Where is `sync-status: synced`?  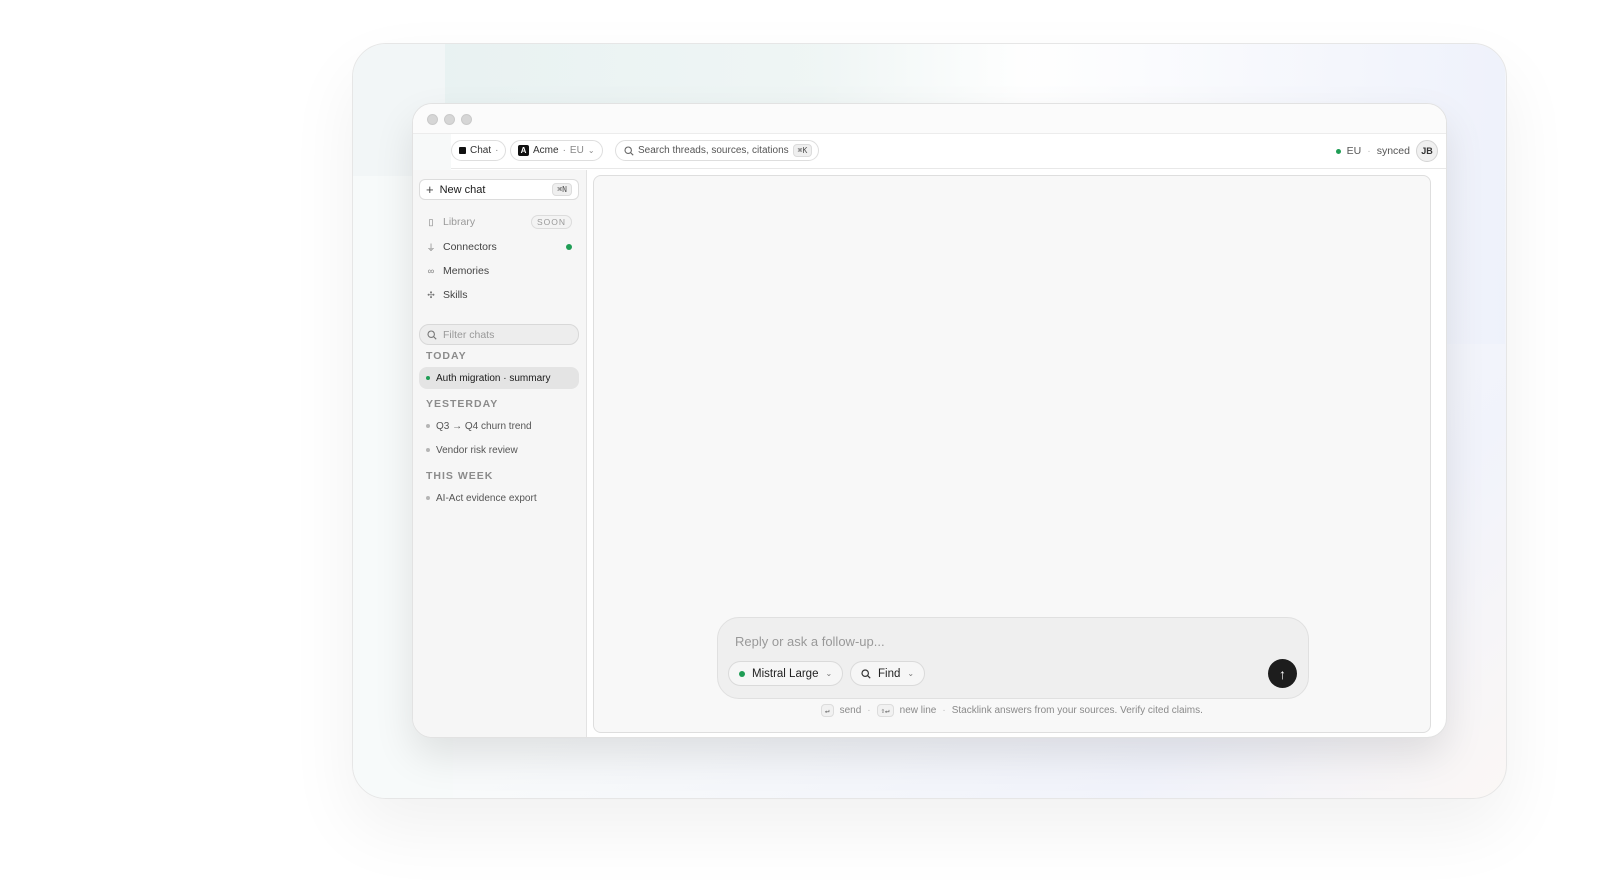 sync-status: synced is located at coordinates (1393, 151).